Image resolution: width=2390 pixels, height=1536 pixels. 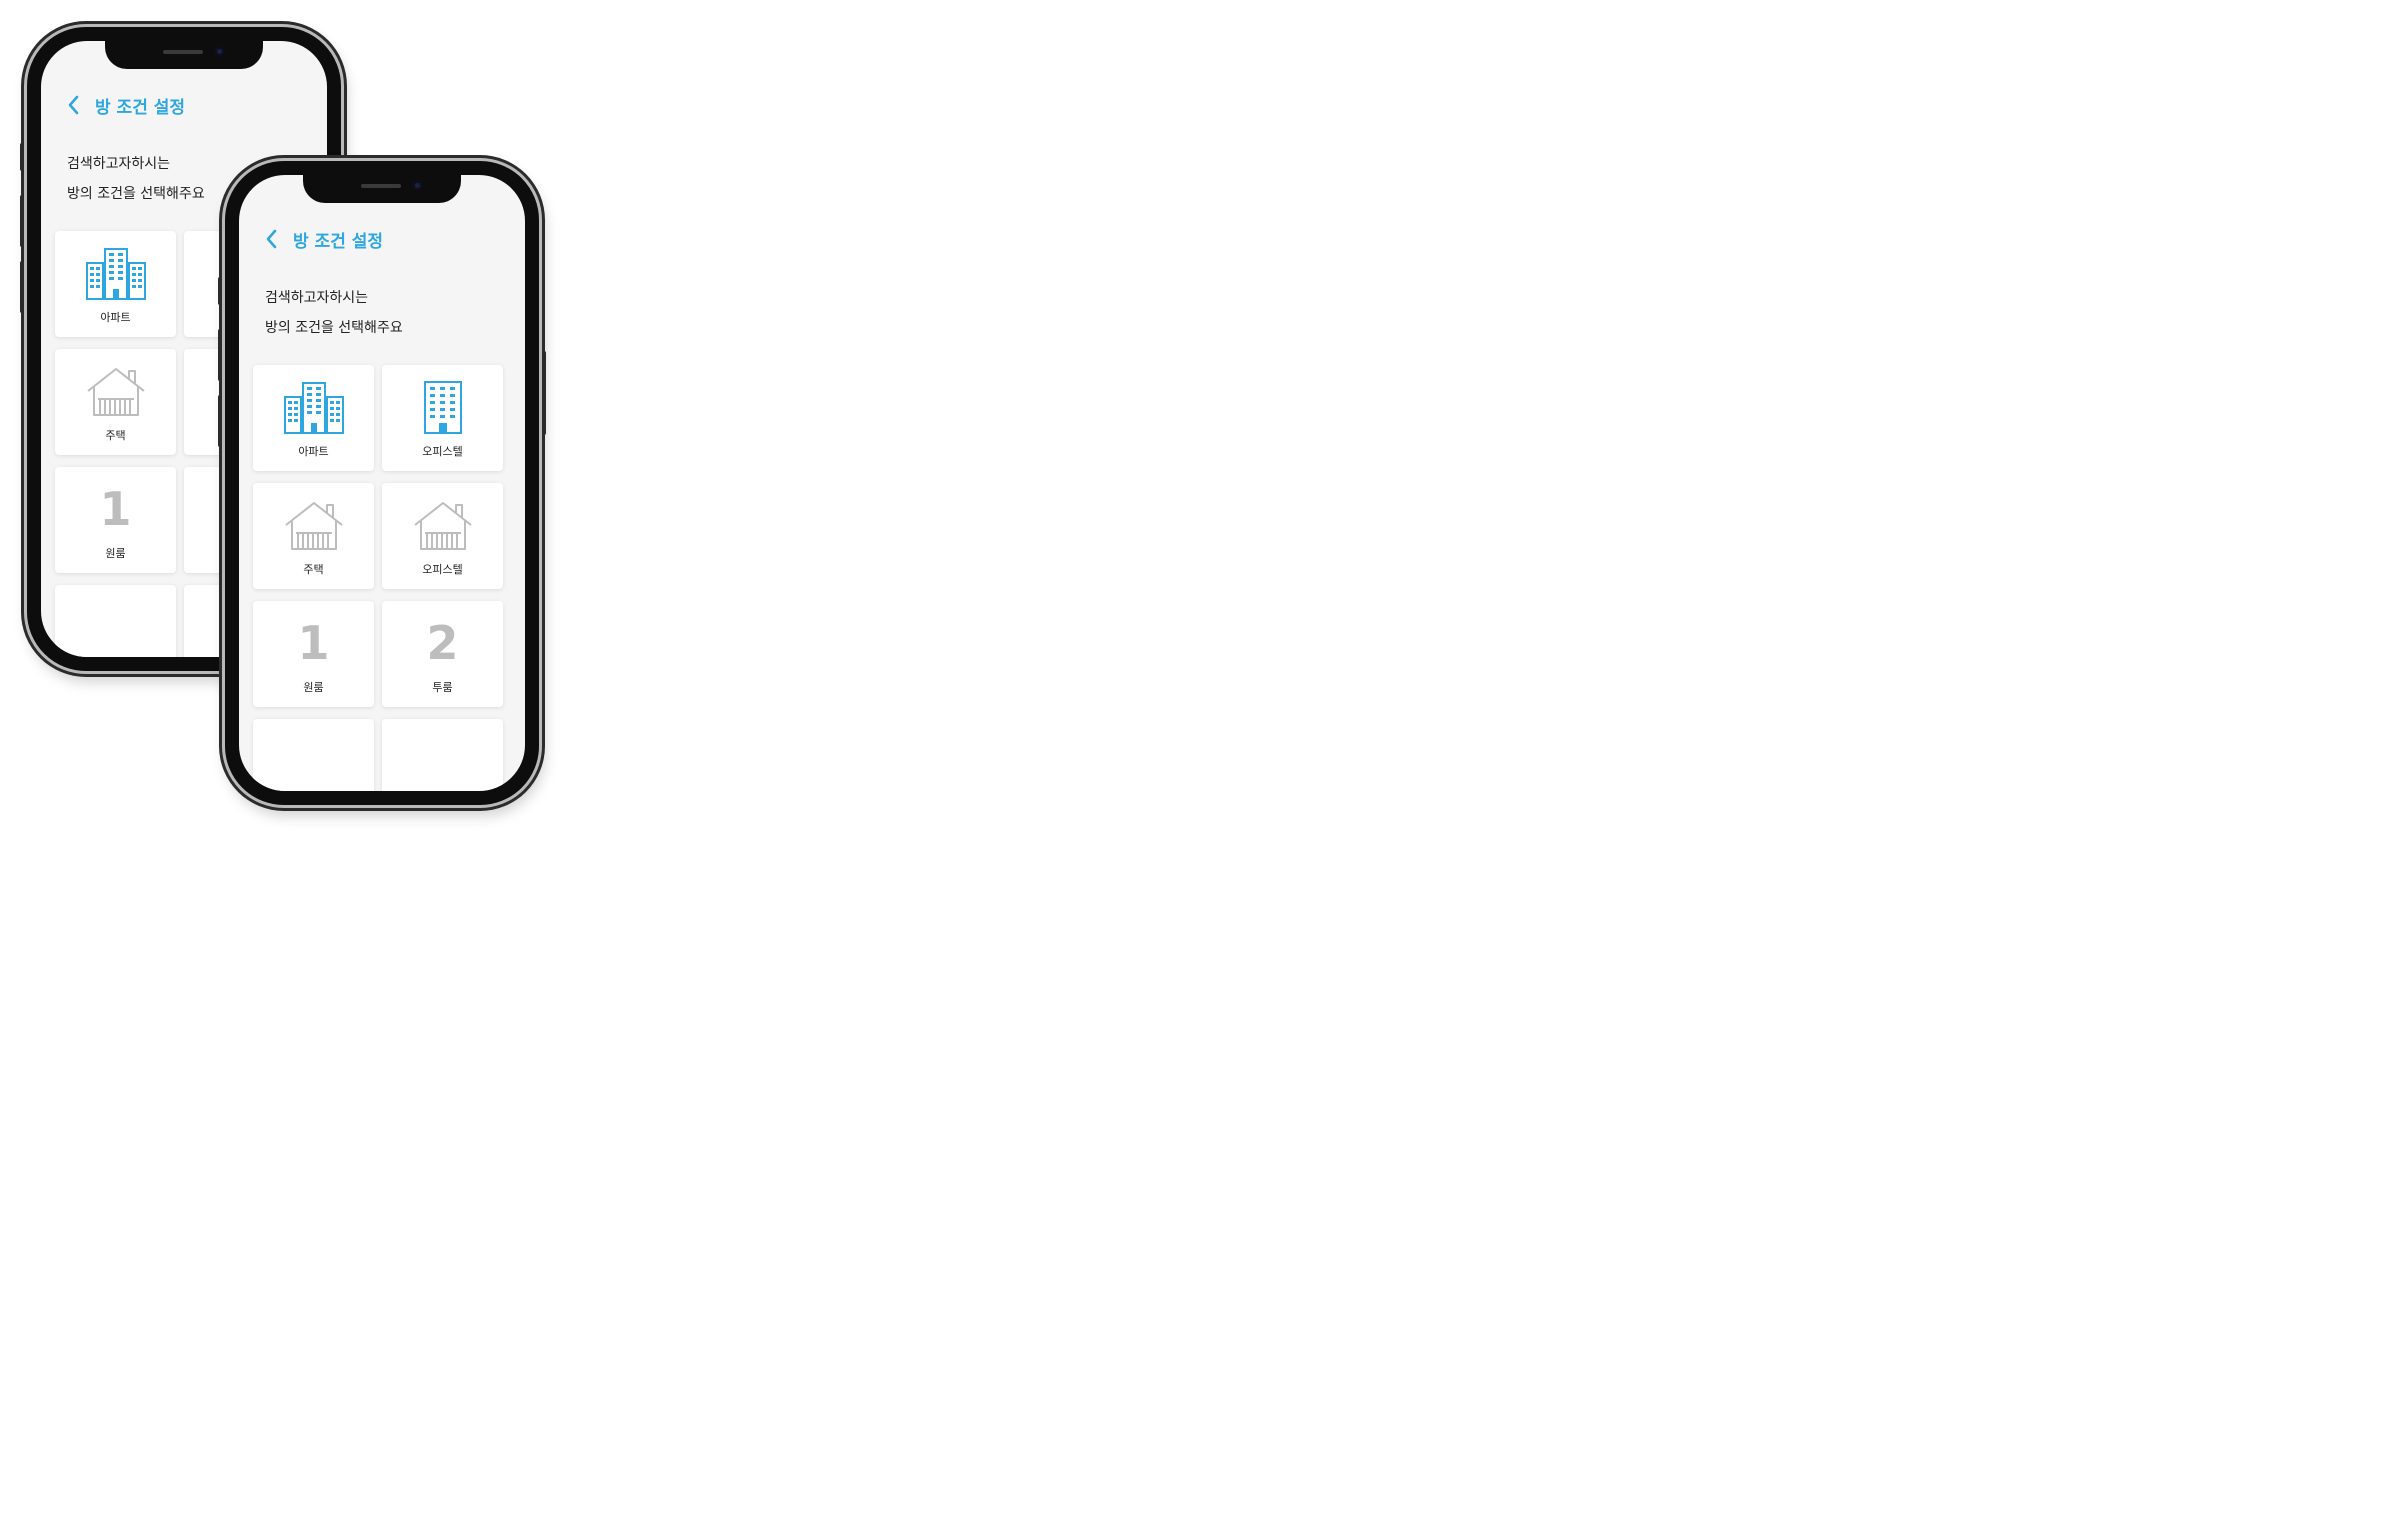 I want to click on office-building-icon, so click(x=443, y=407).